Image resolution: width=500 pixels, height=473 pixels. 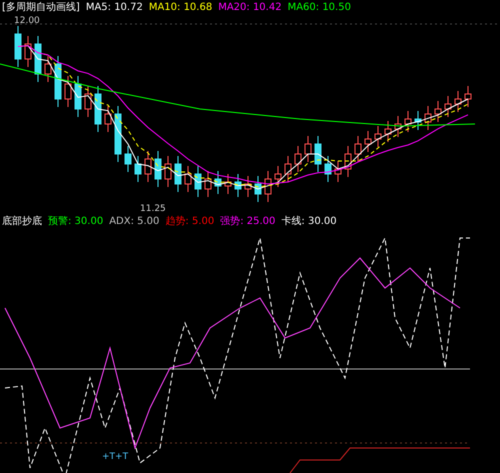 I want to click on indicator-value: MA10: 10.68, so click(x=180, y=7).